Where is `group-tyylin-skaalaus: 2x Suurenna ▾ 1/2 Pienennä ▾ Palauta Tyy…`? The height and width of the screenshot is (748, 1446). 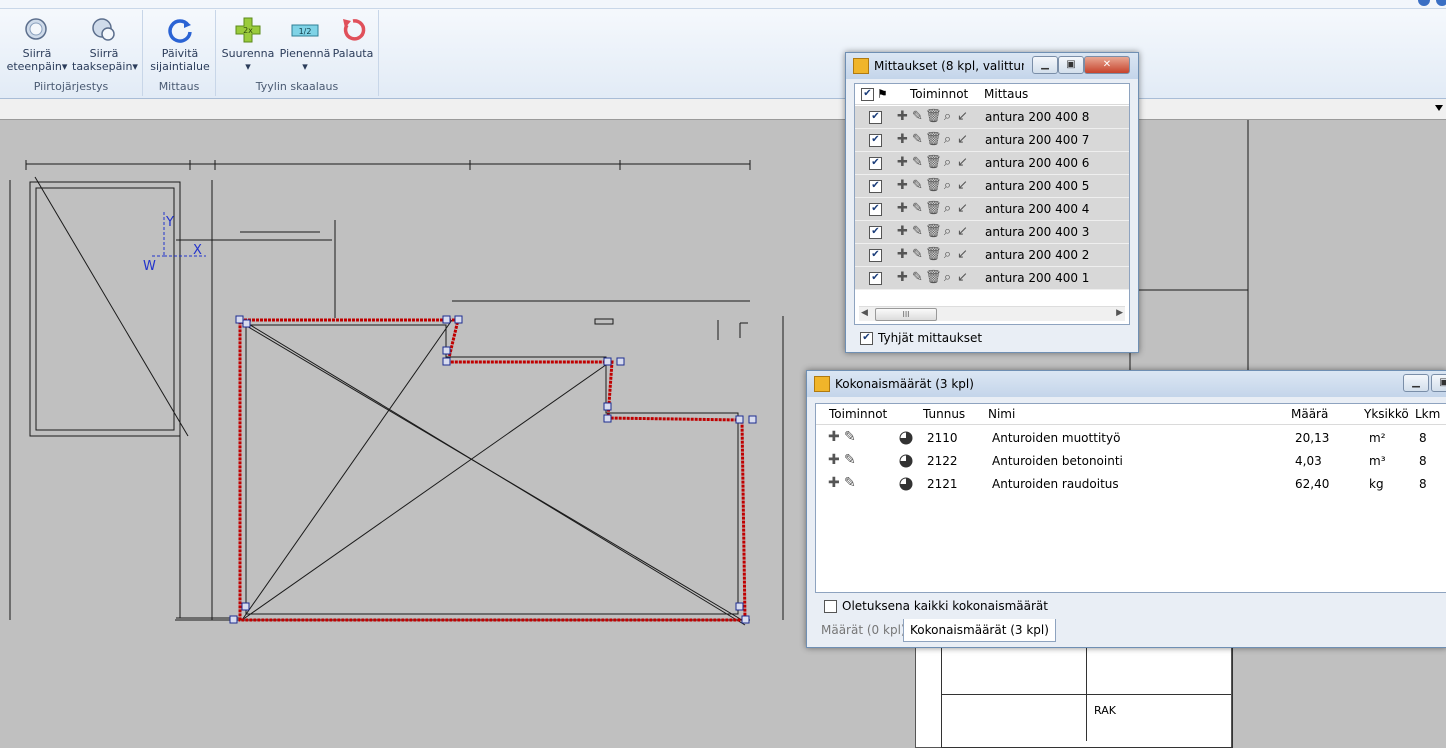 group-tyylin-skaalaus: 2x Suurenna ▾ 1/2 Pienennä ▾ Palauta Tyy… is located at coordinates (297, 53).